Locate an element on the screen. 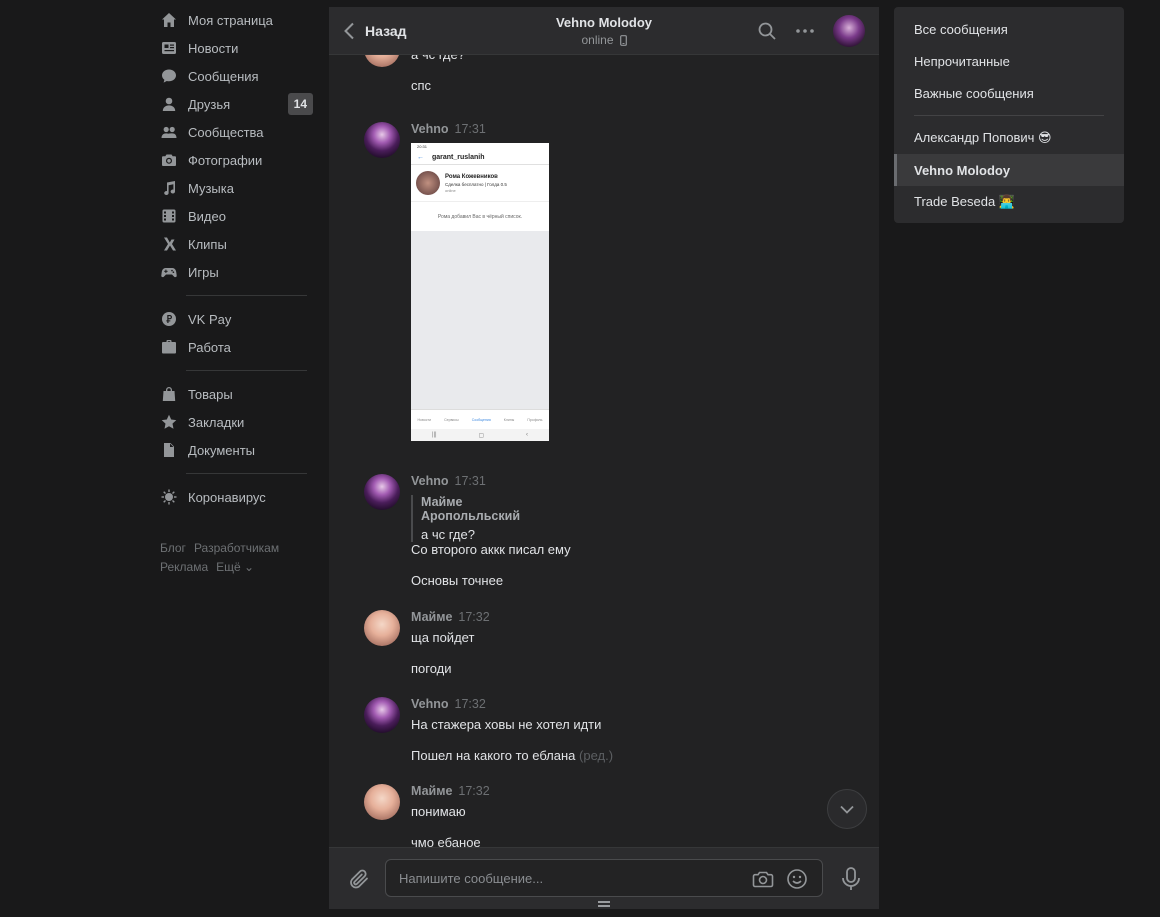 The height and width of the screenshot is (917, 1160). message-header: Майме 17:32 is located at coordinates (450, 617).